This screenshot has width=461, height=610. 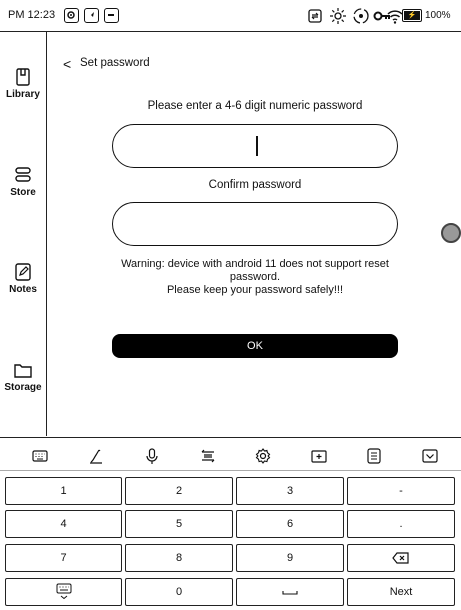 What do you see at coordinates (338, 16) in the screenshot?
I see `brightness-icon` at bounding box center [338, 16].